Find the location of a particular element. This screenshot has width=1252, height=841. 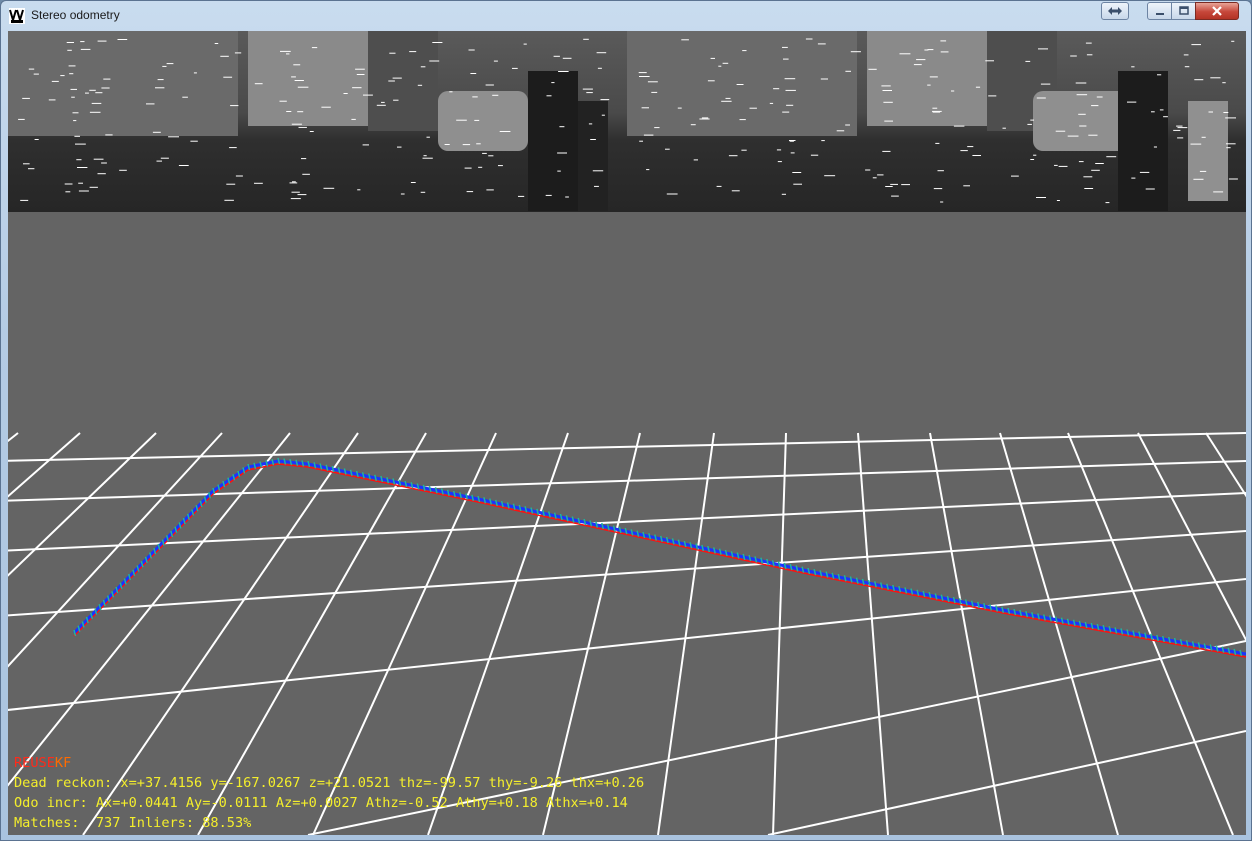

maximize-icon is located at coordinates (1183, 10).